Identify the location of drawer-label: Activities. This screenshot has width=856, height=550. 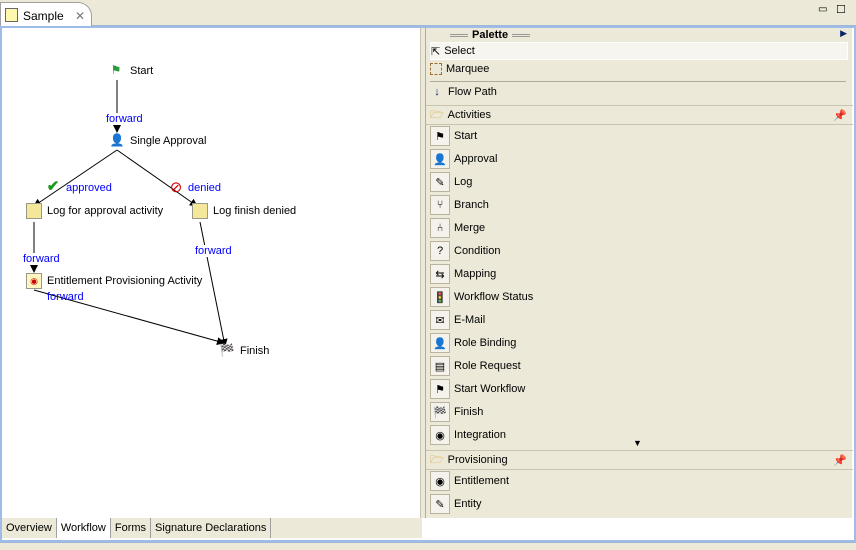
(469, 115).